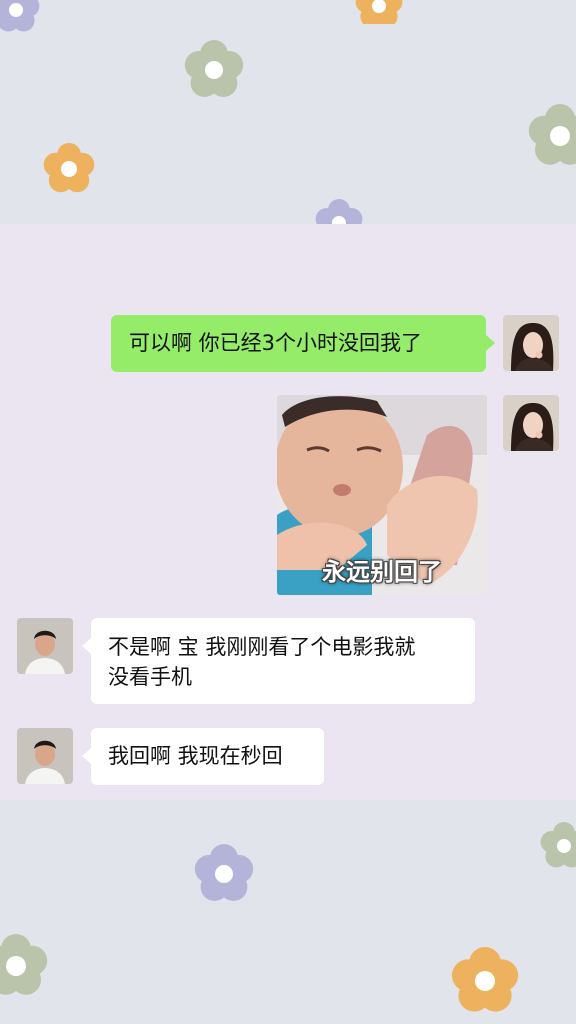  I want to click on sticker-image: 永远别回了, so click(382, 495).